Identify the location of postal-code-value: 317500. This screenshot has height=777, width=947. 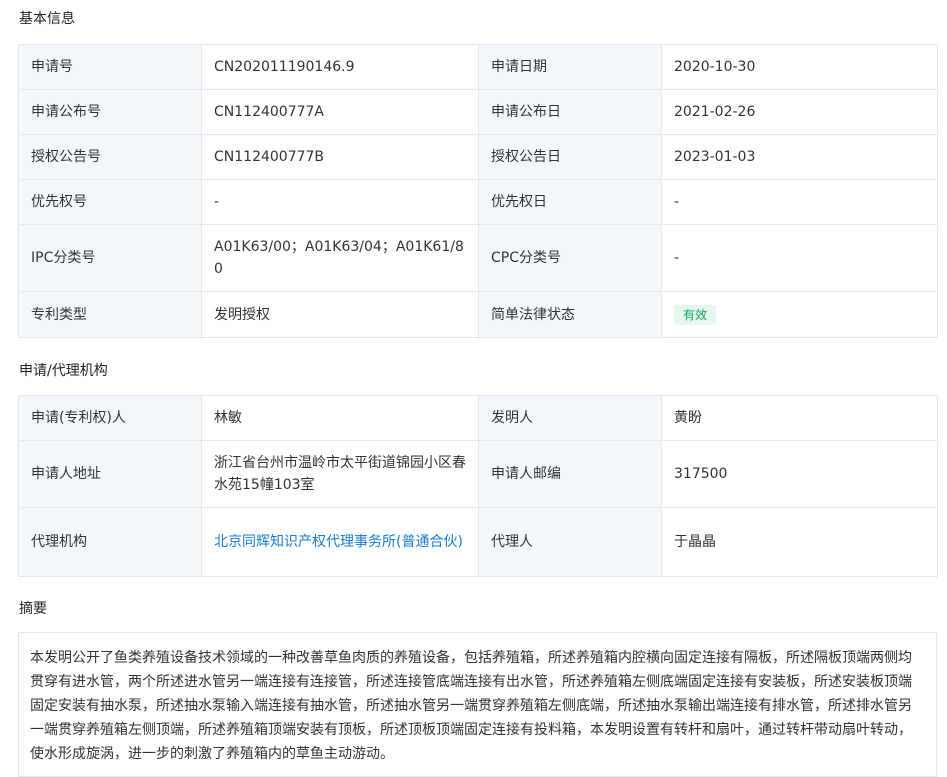
(799, 474).